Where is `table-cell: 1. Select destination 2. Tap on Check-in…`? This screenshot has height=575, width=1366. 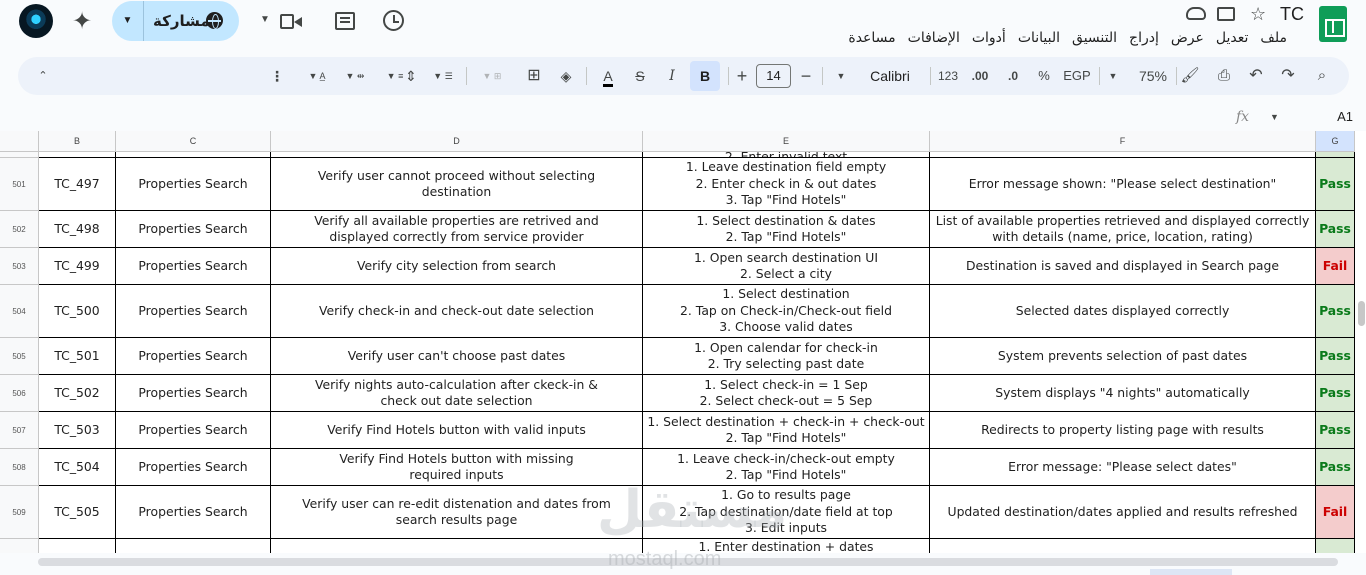 table-cell: 1. Select destination 2. Tap on Check-in… is located at coordinates (786, 311).